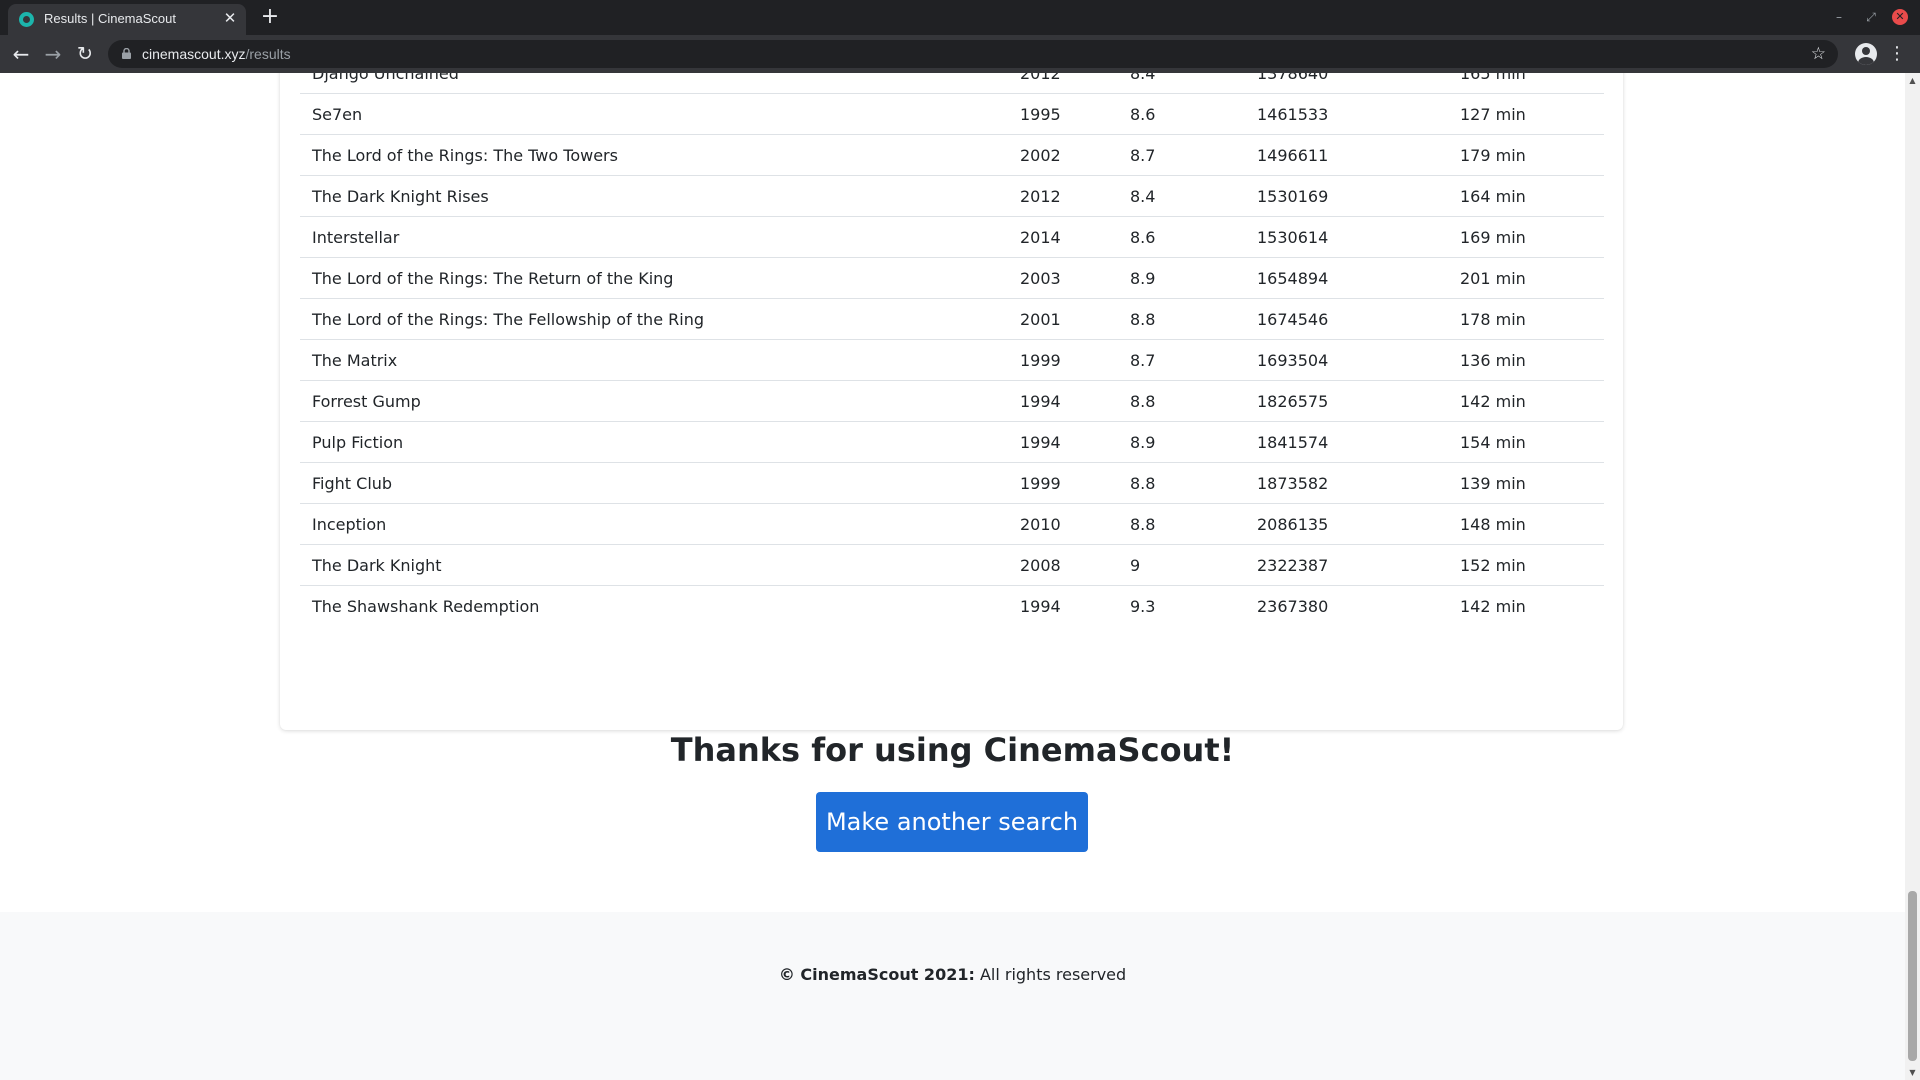  What do you see at coordinates (1063, 114) in the screenshot?
I see `movie-year-cell: 1995` at bounding box center [1063, 114].